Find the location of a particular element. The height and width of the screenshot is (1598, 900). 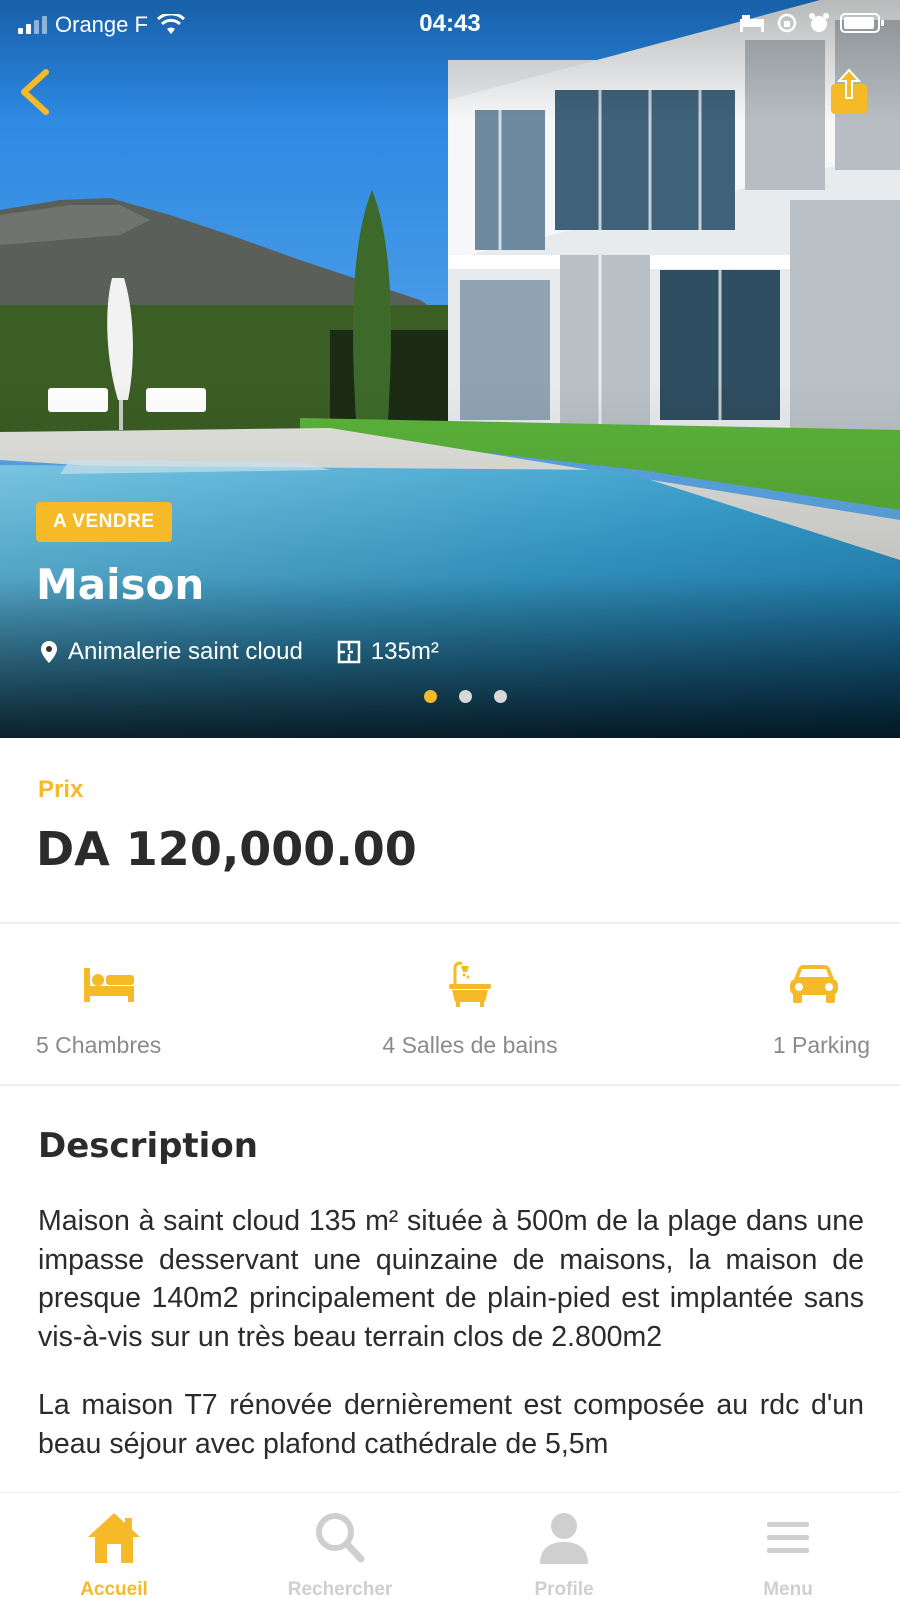

feature-bathrooms: 4 Salles de bains is located at coordinates (470, 1008).